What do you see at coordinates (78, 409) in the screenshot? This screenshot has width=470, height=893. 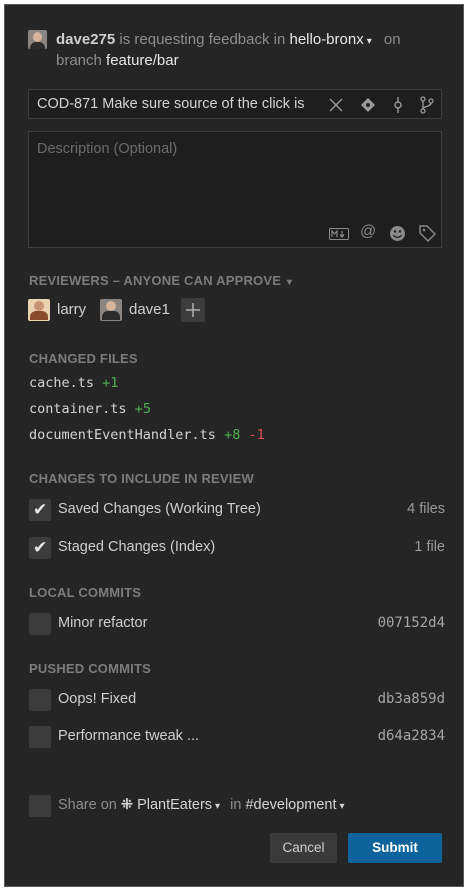 I see `file-name: container.ts` at bounding box center [78, 409].